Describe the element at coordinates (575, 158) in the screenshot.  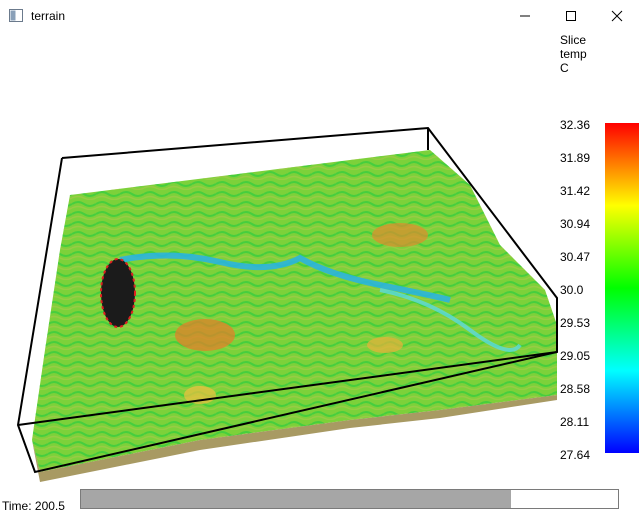
I see `colorbar-tick: 31.89` at that location.